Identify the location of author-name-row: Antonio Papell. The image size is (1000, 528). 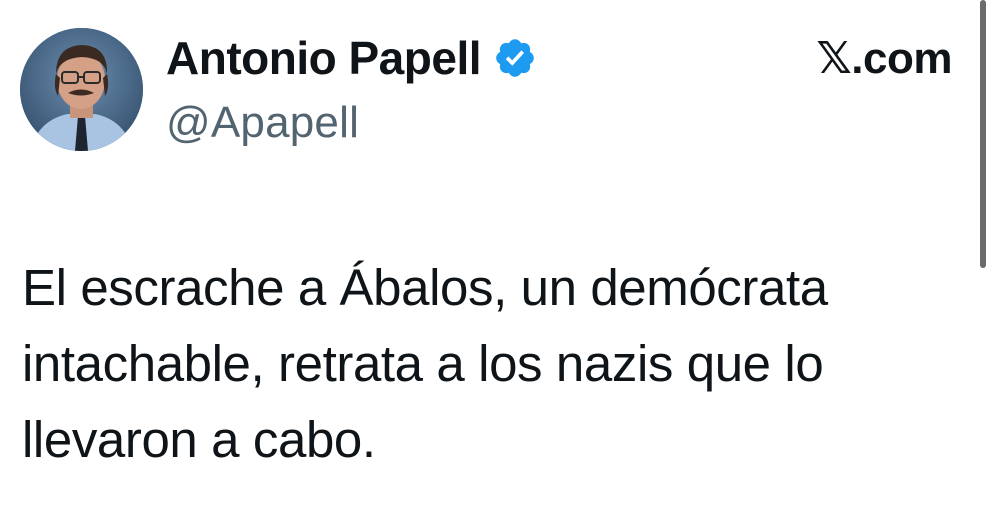
(351, 58).